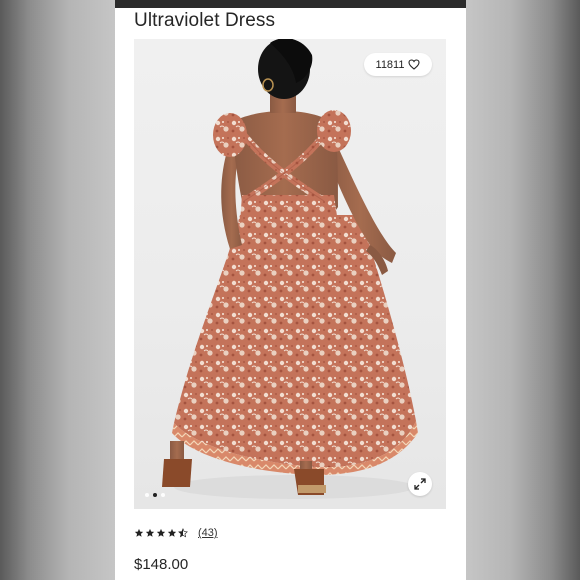 Image resolution: width=580 pixels, height=580 pixels. What do you see at coordinates (161, 564) in the screenshot?
I see `product-price: $148.00` at bounding box center [161, 564].